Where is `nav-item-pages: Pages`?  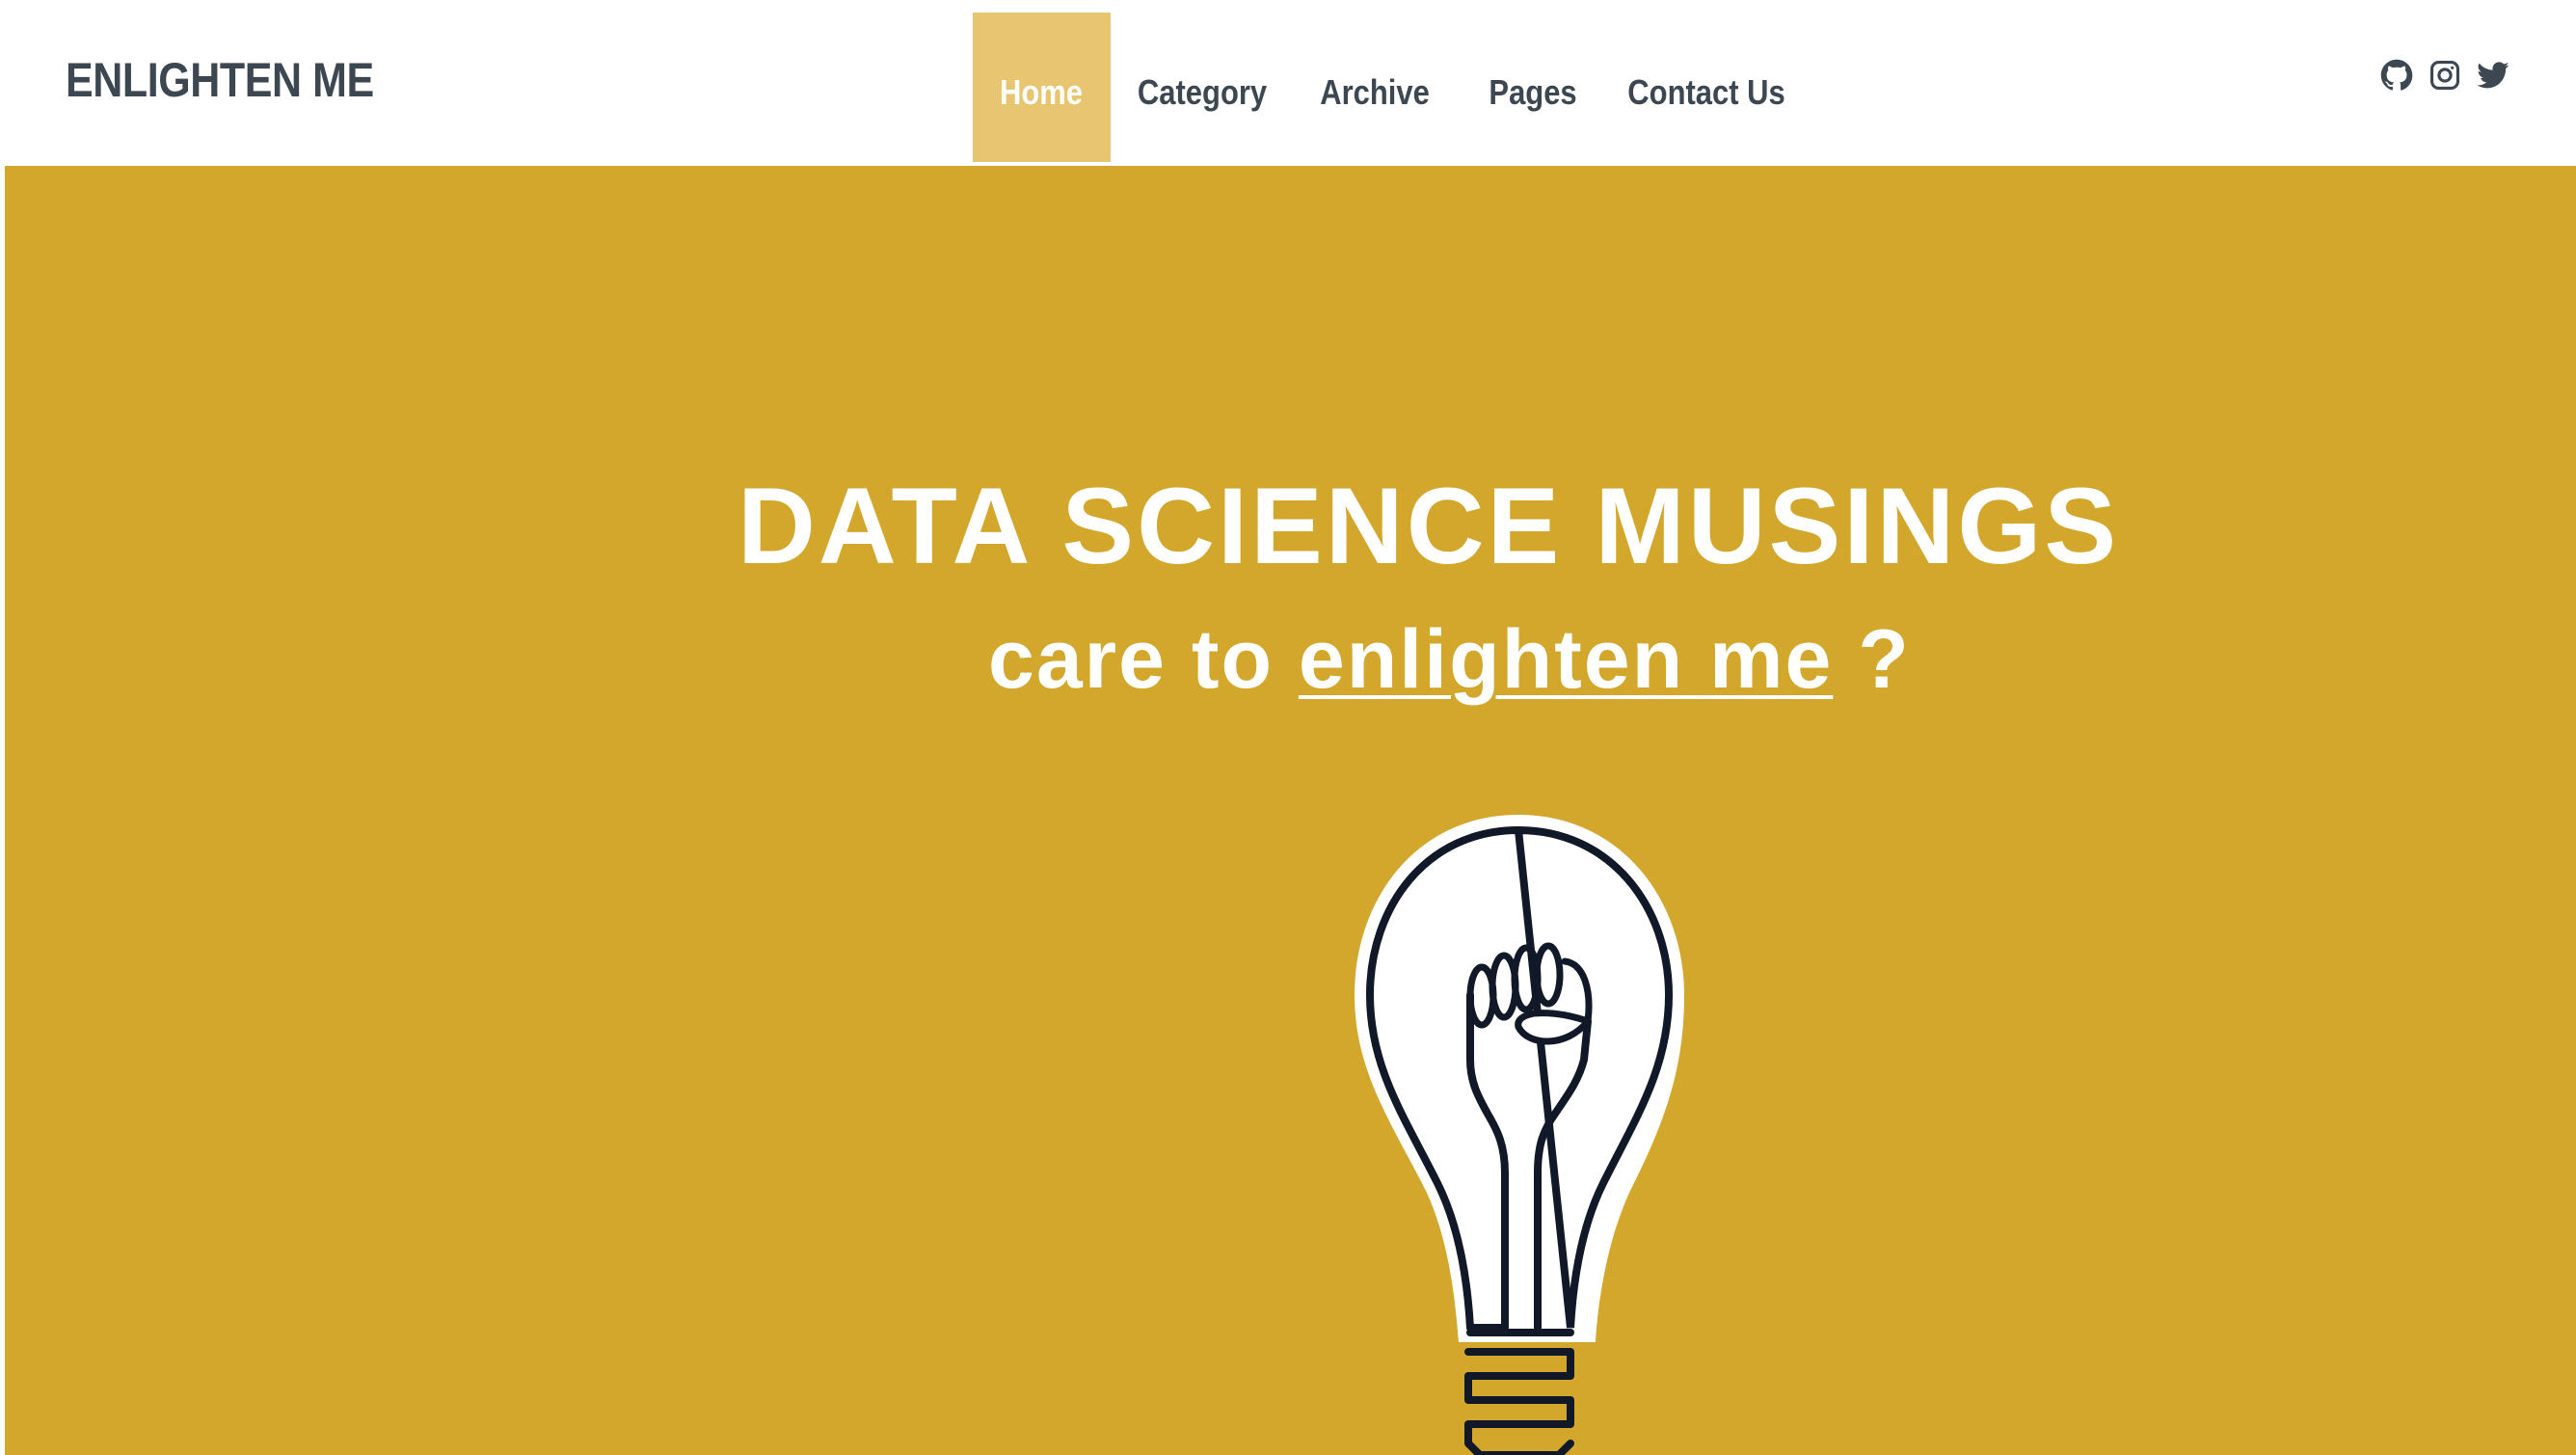
nav-item-pages: Pages is located at coordinates (1533, 88).